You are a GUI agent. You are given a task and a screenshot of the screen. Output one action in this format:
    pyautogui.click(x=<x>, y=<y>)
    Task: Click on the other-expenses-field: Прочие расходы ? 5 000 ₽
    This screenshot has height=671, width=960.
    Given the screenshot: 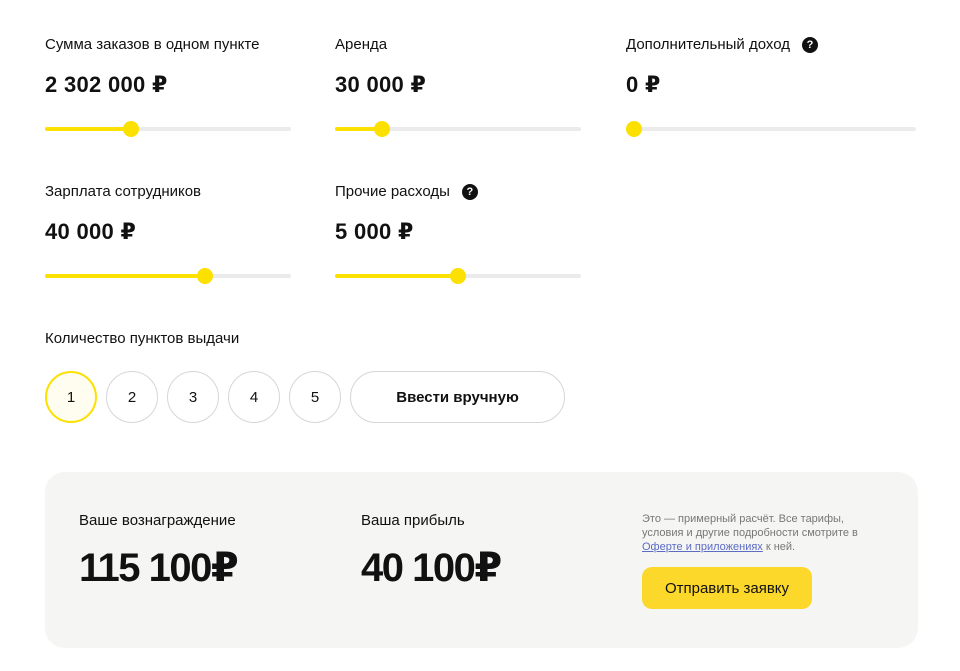 What is the action you would take?
    pyautogui.click(x=458, y=233)
    